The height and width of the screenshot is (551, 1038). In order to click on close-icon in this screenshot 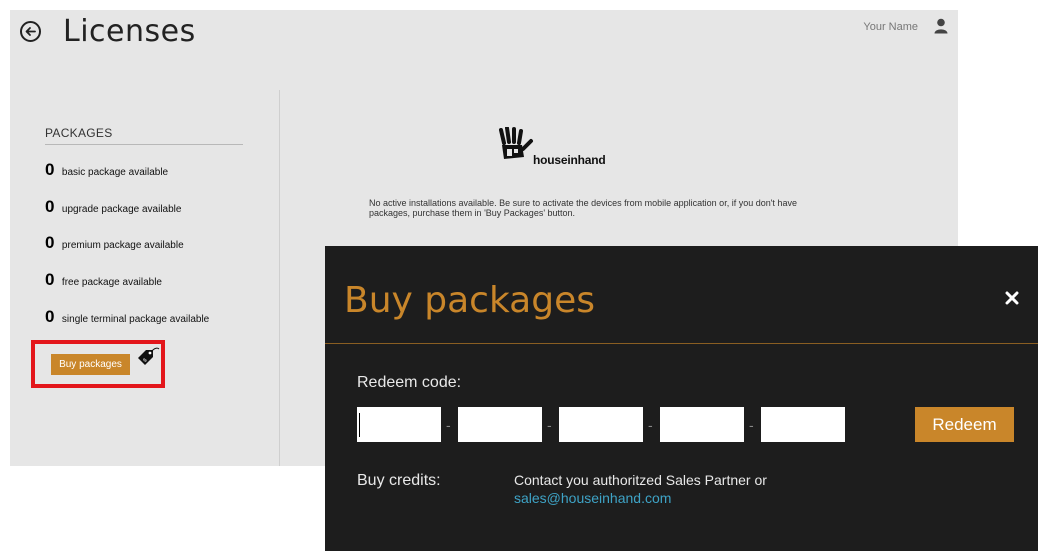, I will do `click(1012, 298)`.